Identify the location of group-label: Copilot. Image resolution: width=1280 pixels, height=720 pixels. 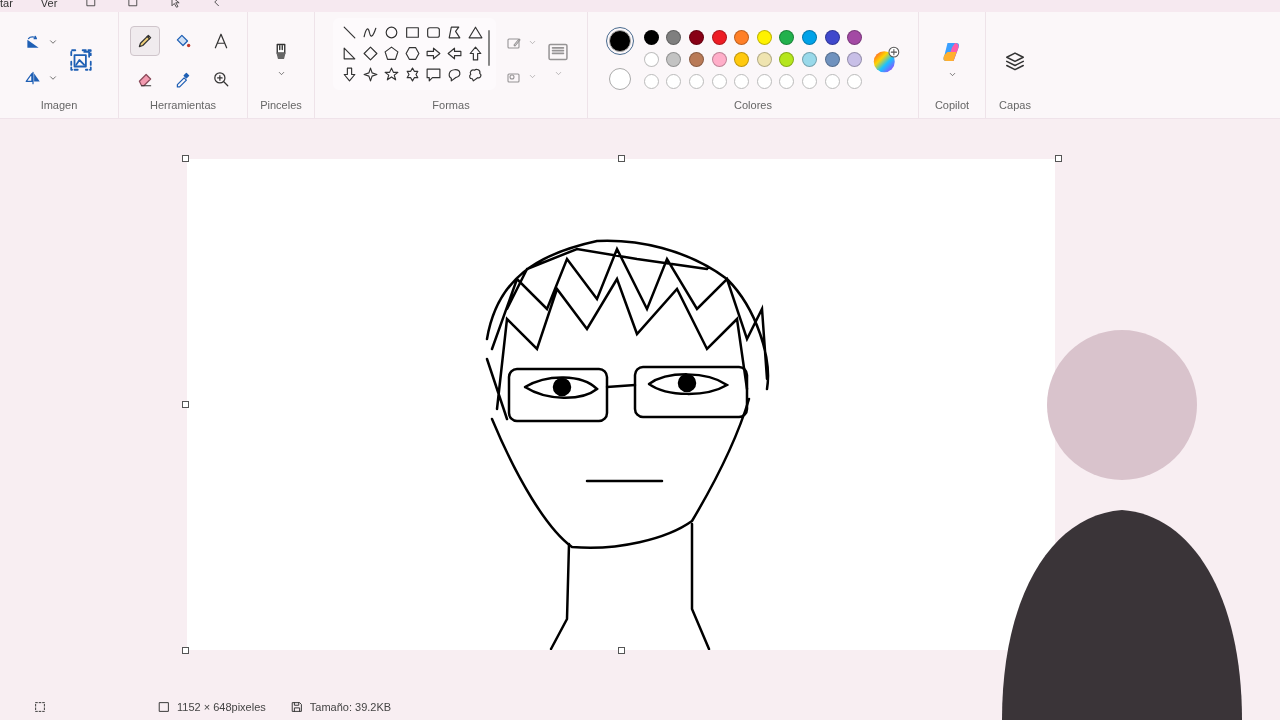
(952, 106).